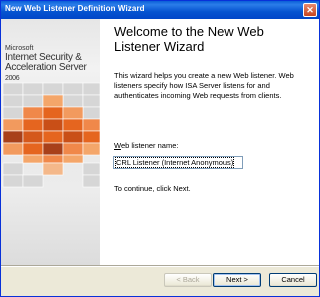  What do you see at coordinates (310, 10) in the screenshot?
I see `close-icon: ✕` at bounding box center [310, 10].